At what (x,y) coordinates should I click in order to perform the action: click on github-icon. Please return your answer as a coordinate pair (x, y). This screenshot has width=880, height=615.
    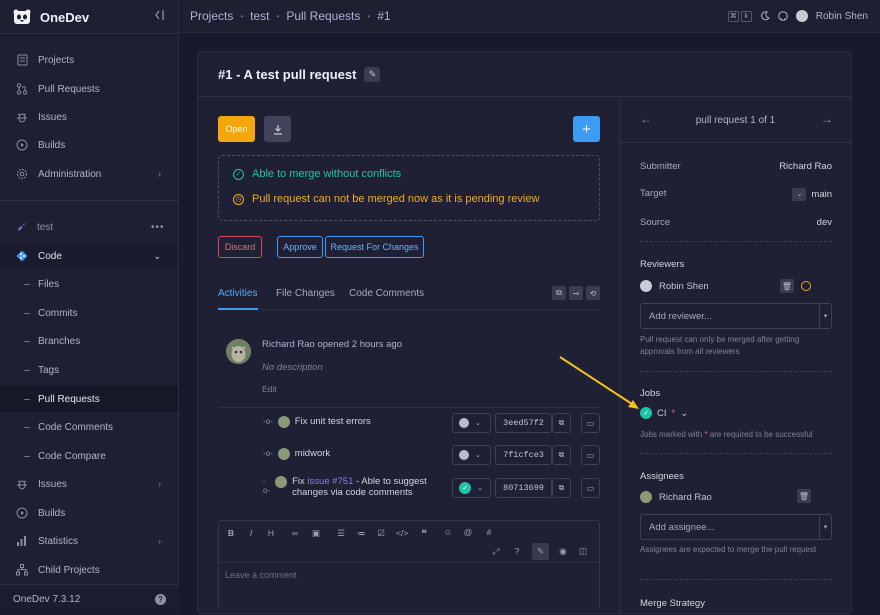
    Looking at the image, I should click on (782, 16).